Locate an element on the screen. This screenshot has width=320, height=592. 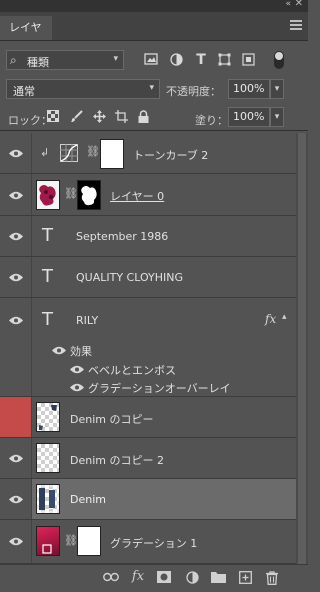
panel-top-strip: « ✕ is located at coordinates (154, 6).